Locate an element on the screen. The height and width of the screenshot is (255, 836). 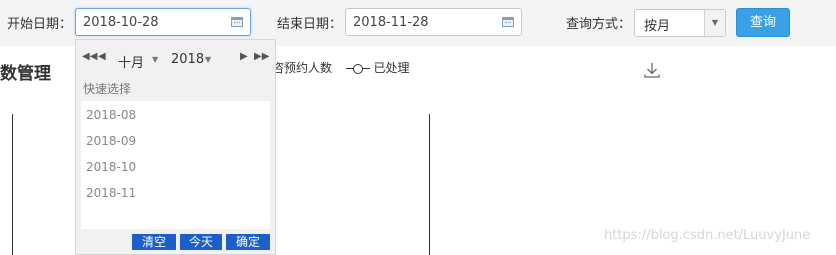
query-mode-value: 按月 is located at coordinates (657, 26).